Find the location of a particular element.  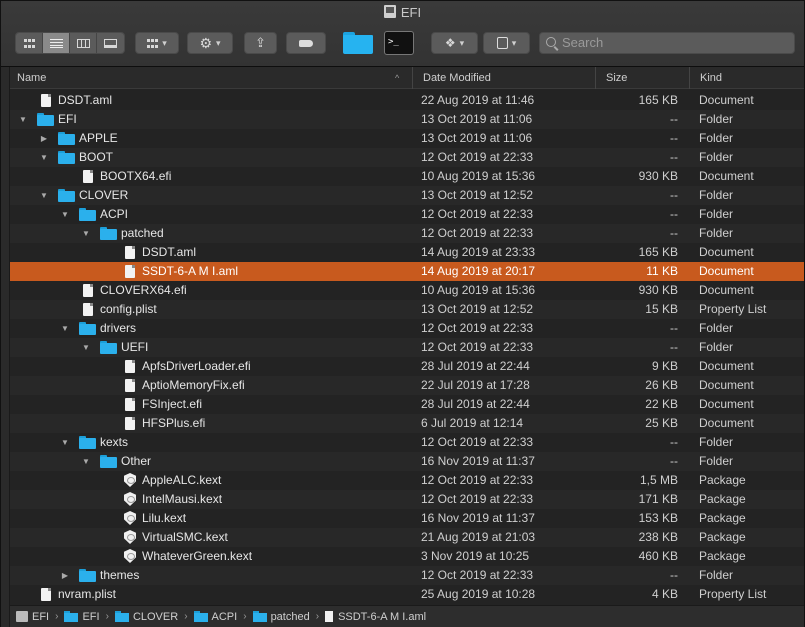

column-view-button is located at coordinates (83, 43).